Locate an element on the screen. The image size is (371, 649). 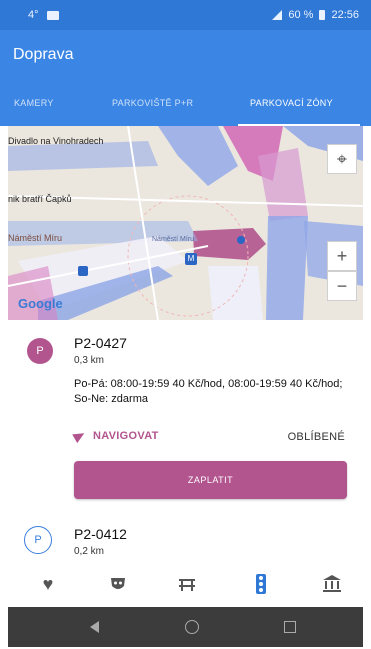
google-logo: Google is located at coordinates (40, 303).